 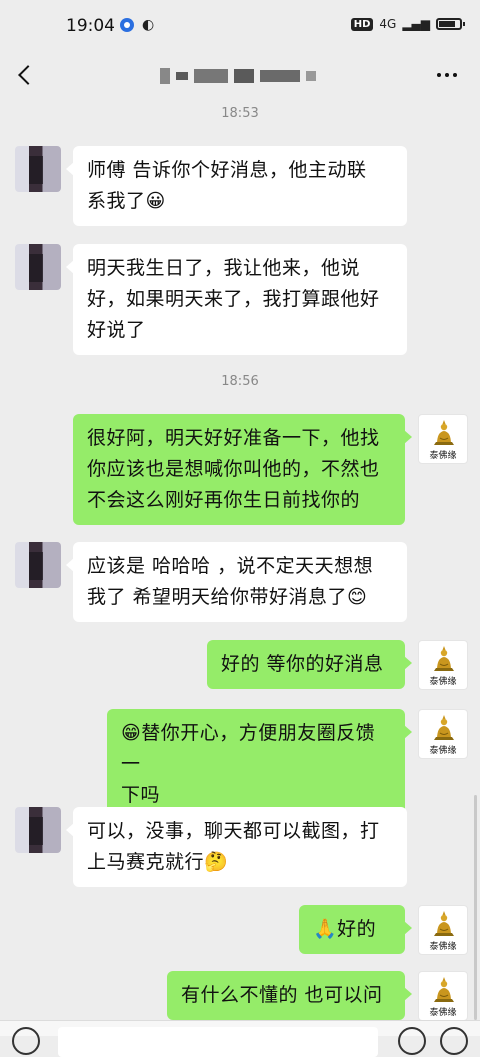 What do you see at coordinates (388, 24) in the screenshot?
I see `signal-icon: 4G` at bounding box center [388, 24].